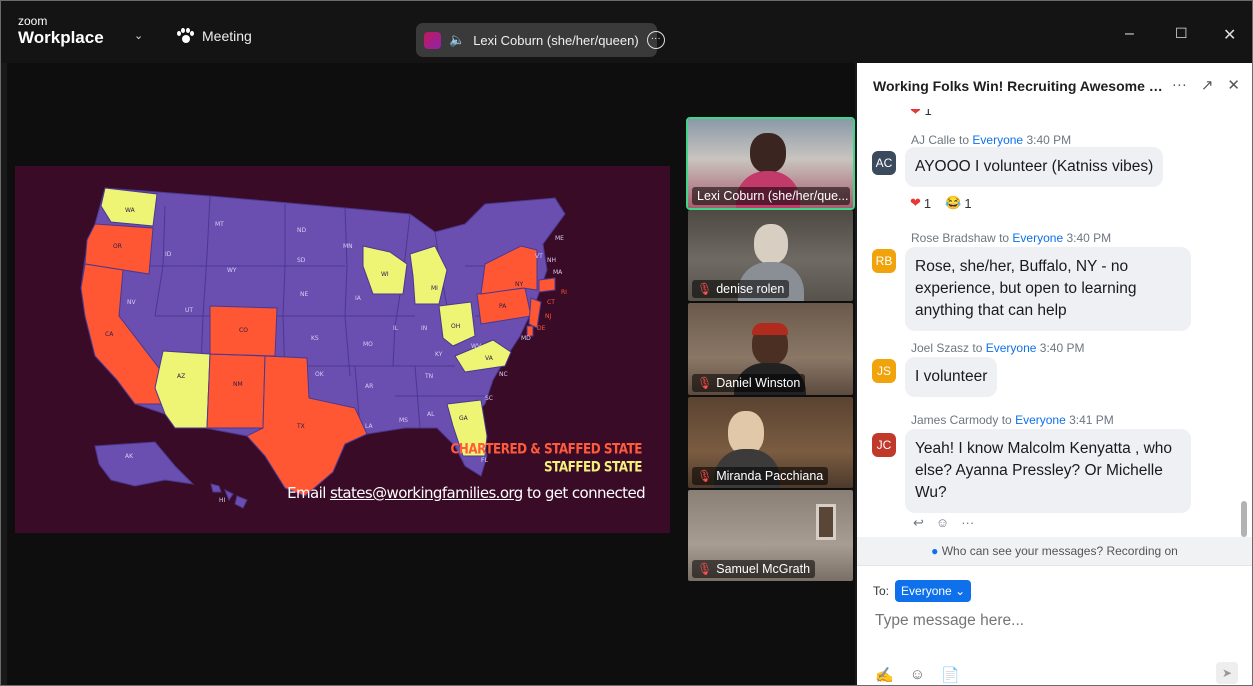 The height and width of the screenshot is (686, 1253). Describe the element at coordinates (503, 306) in the screenshot. I see `state-label: PA` at that location.